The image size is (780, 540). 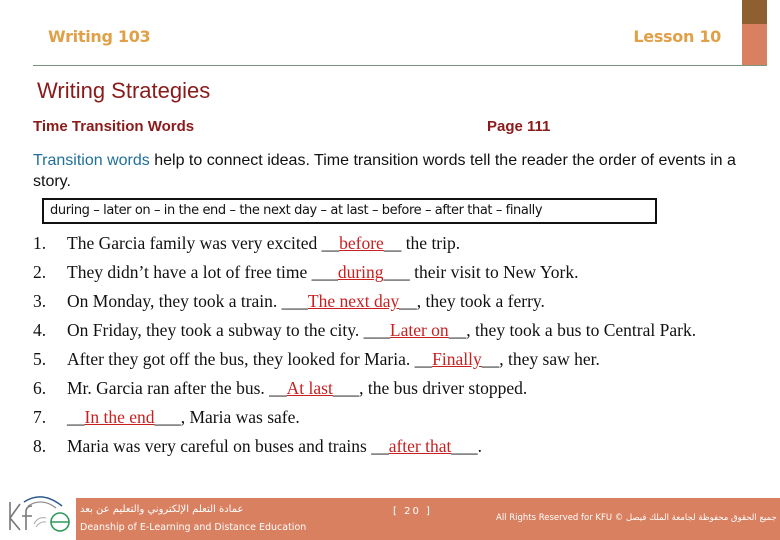 What do you see at coordinates (40, 359) in the screenshot?
I see `item-number: 5.` at bounding box center [40, 359].